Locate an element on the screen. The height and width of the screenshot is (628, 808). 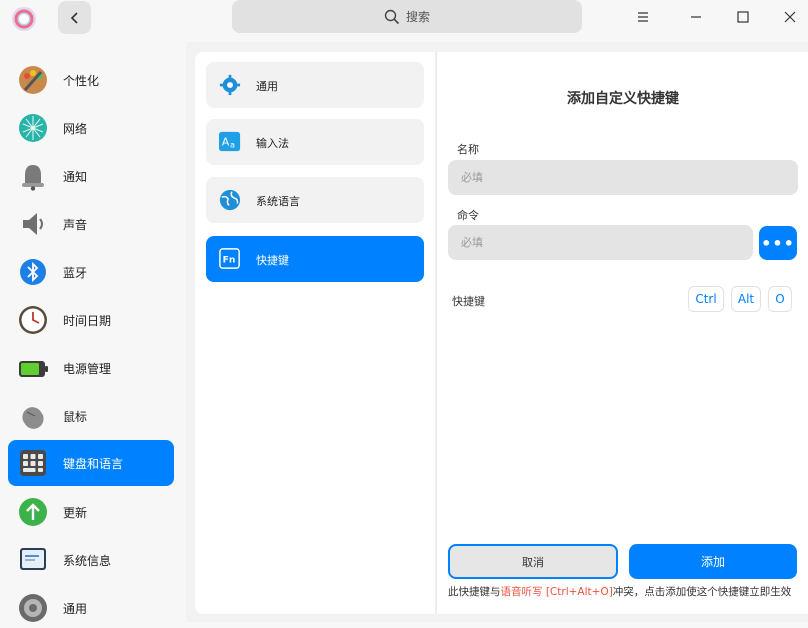
svg-text: Fn is located at coordinates (229, 260).